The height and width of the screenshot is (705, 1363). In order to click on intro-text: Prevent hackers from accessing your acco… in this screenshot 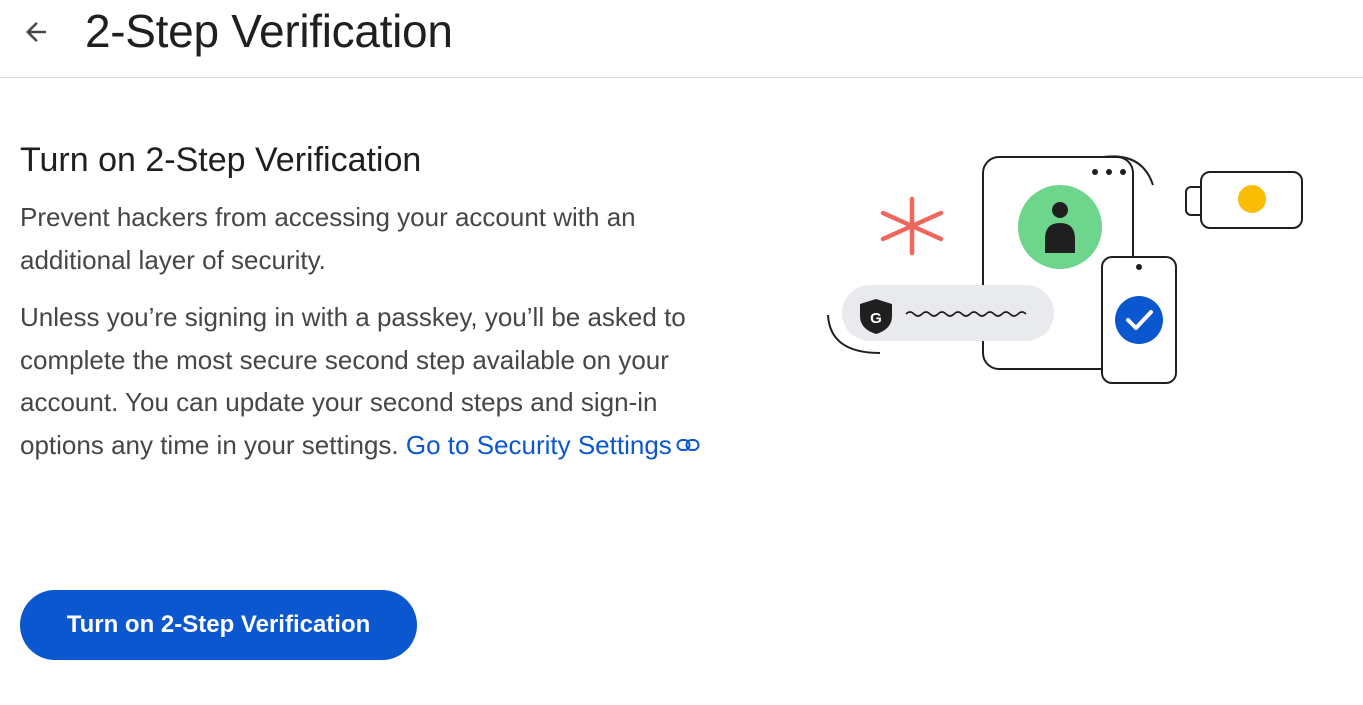, I will do `click(328, 238)`.